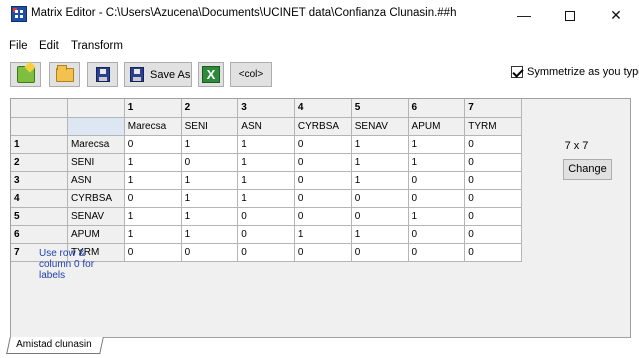 This screenshot has width=639, height=358. Describe the element at coordinates (153, 108) in the screenshot. I see `column-number-1: 1` at that location.